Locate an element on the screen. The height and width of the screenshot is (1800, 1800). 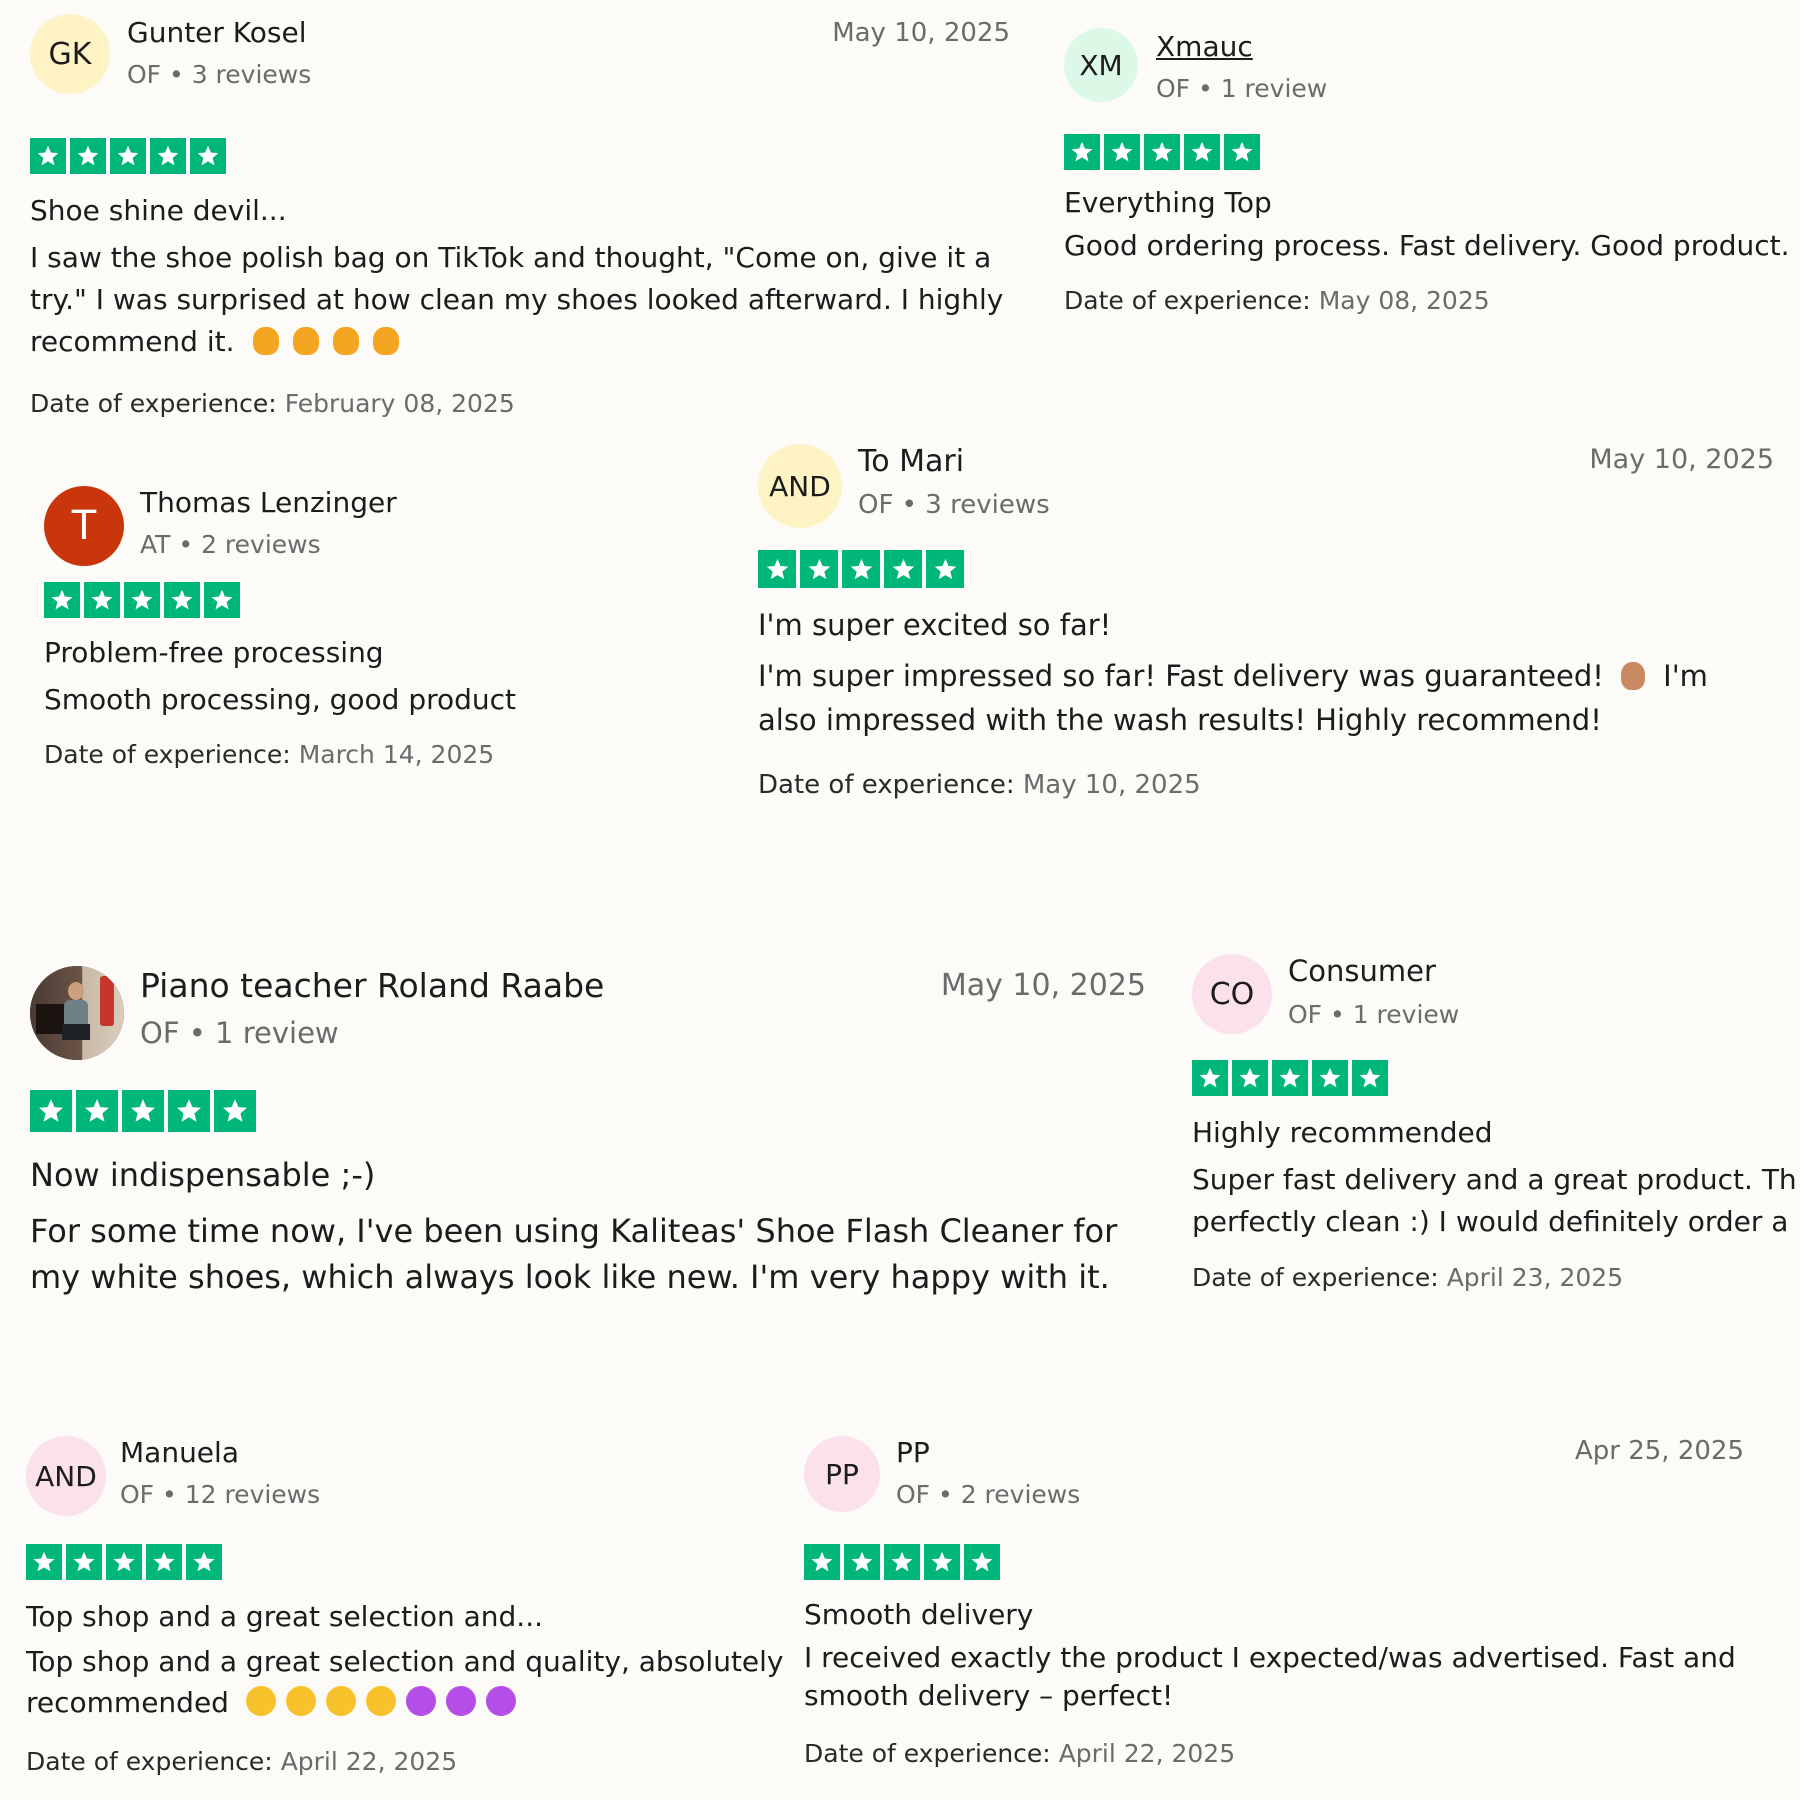
review-title: Now indispensable ;-) is located at coordinates (588, 1175).